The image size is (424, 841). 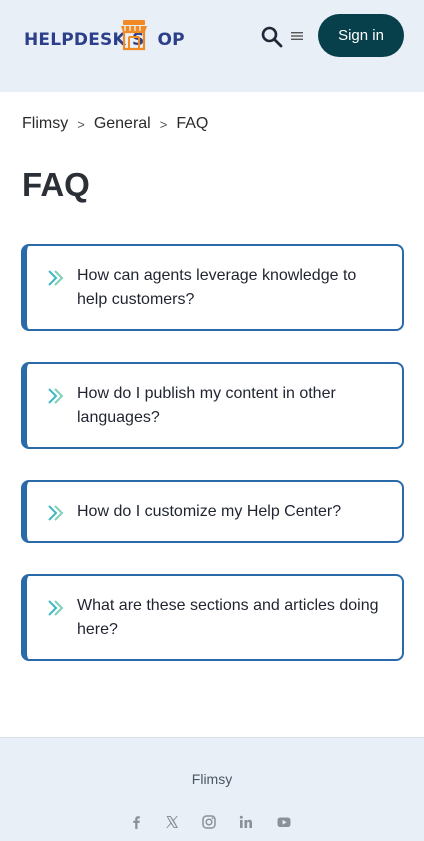 I want to click on linkedin-icon, so click(x=246, y=822).